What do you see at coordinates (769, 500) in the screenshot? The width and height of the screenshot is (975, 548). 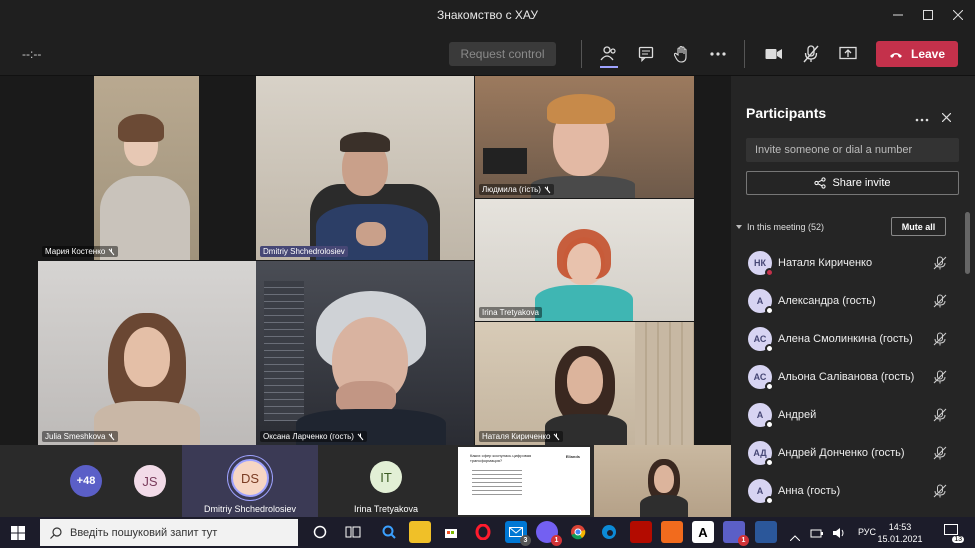 I see `presence-status-icon` at bounding box center [769, 500].